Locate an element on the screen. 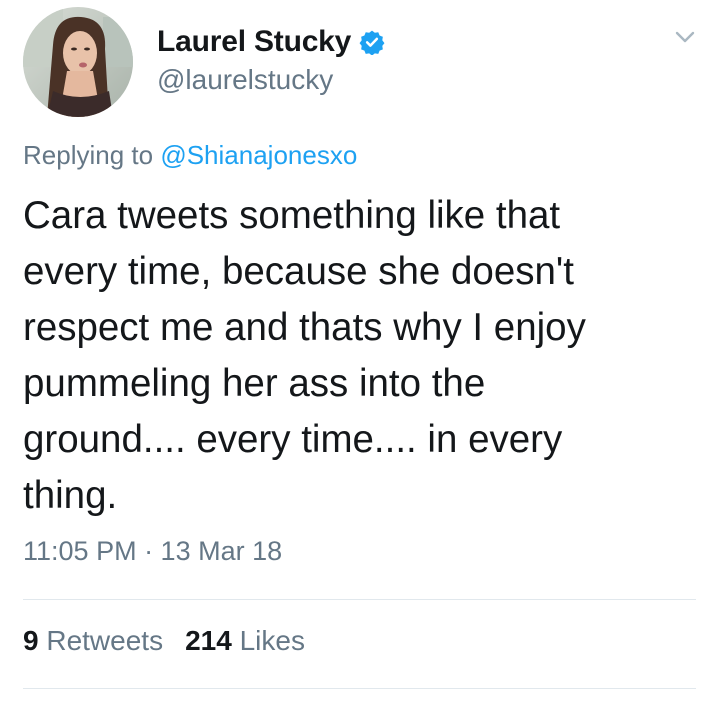 This screenshot has height=702, width=720. likes-count: 214 is located at coordinates (208, 640).